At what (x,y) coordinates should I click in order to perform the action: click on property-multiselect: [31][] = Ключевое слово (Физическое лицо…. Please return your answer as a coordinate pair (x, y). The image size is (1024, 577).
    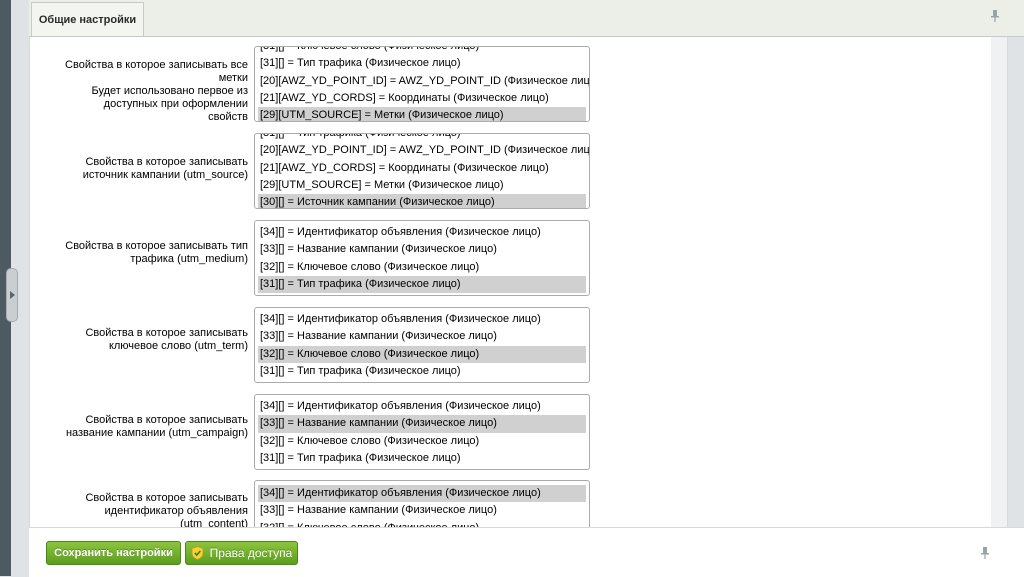
    Looking at the image, I should click on (422, 84).